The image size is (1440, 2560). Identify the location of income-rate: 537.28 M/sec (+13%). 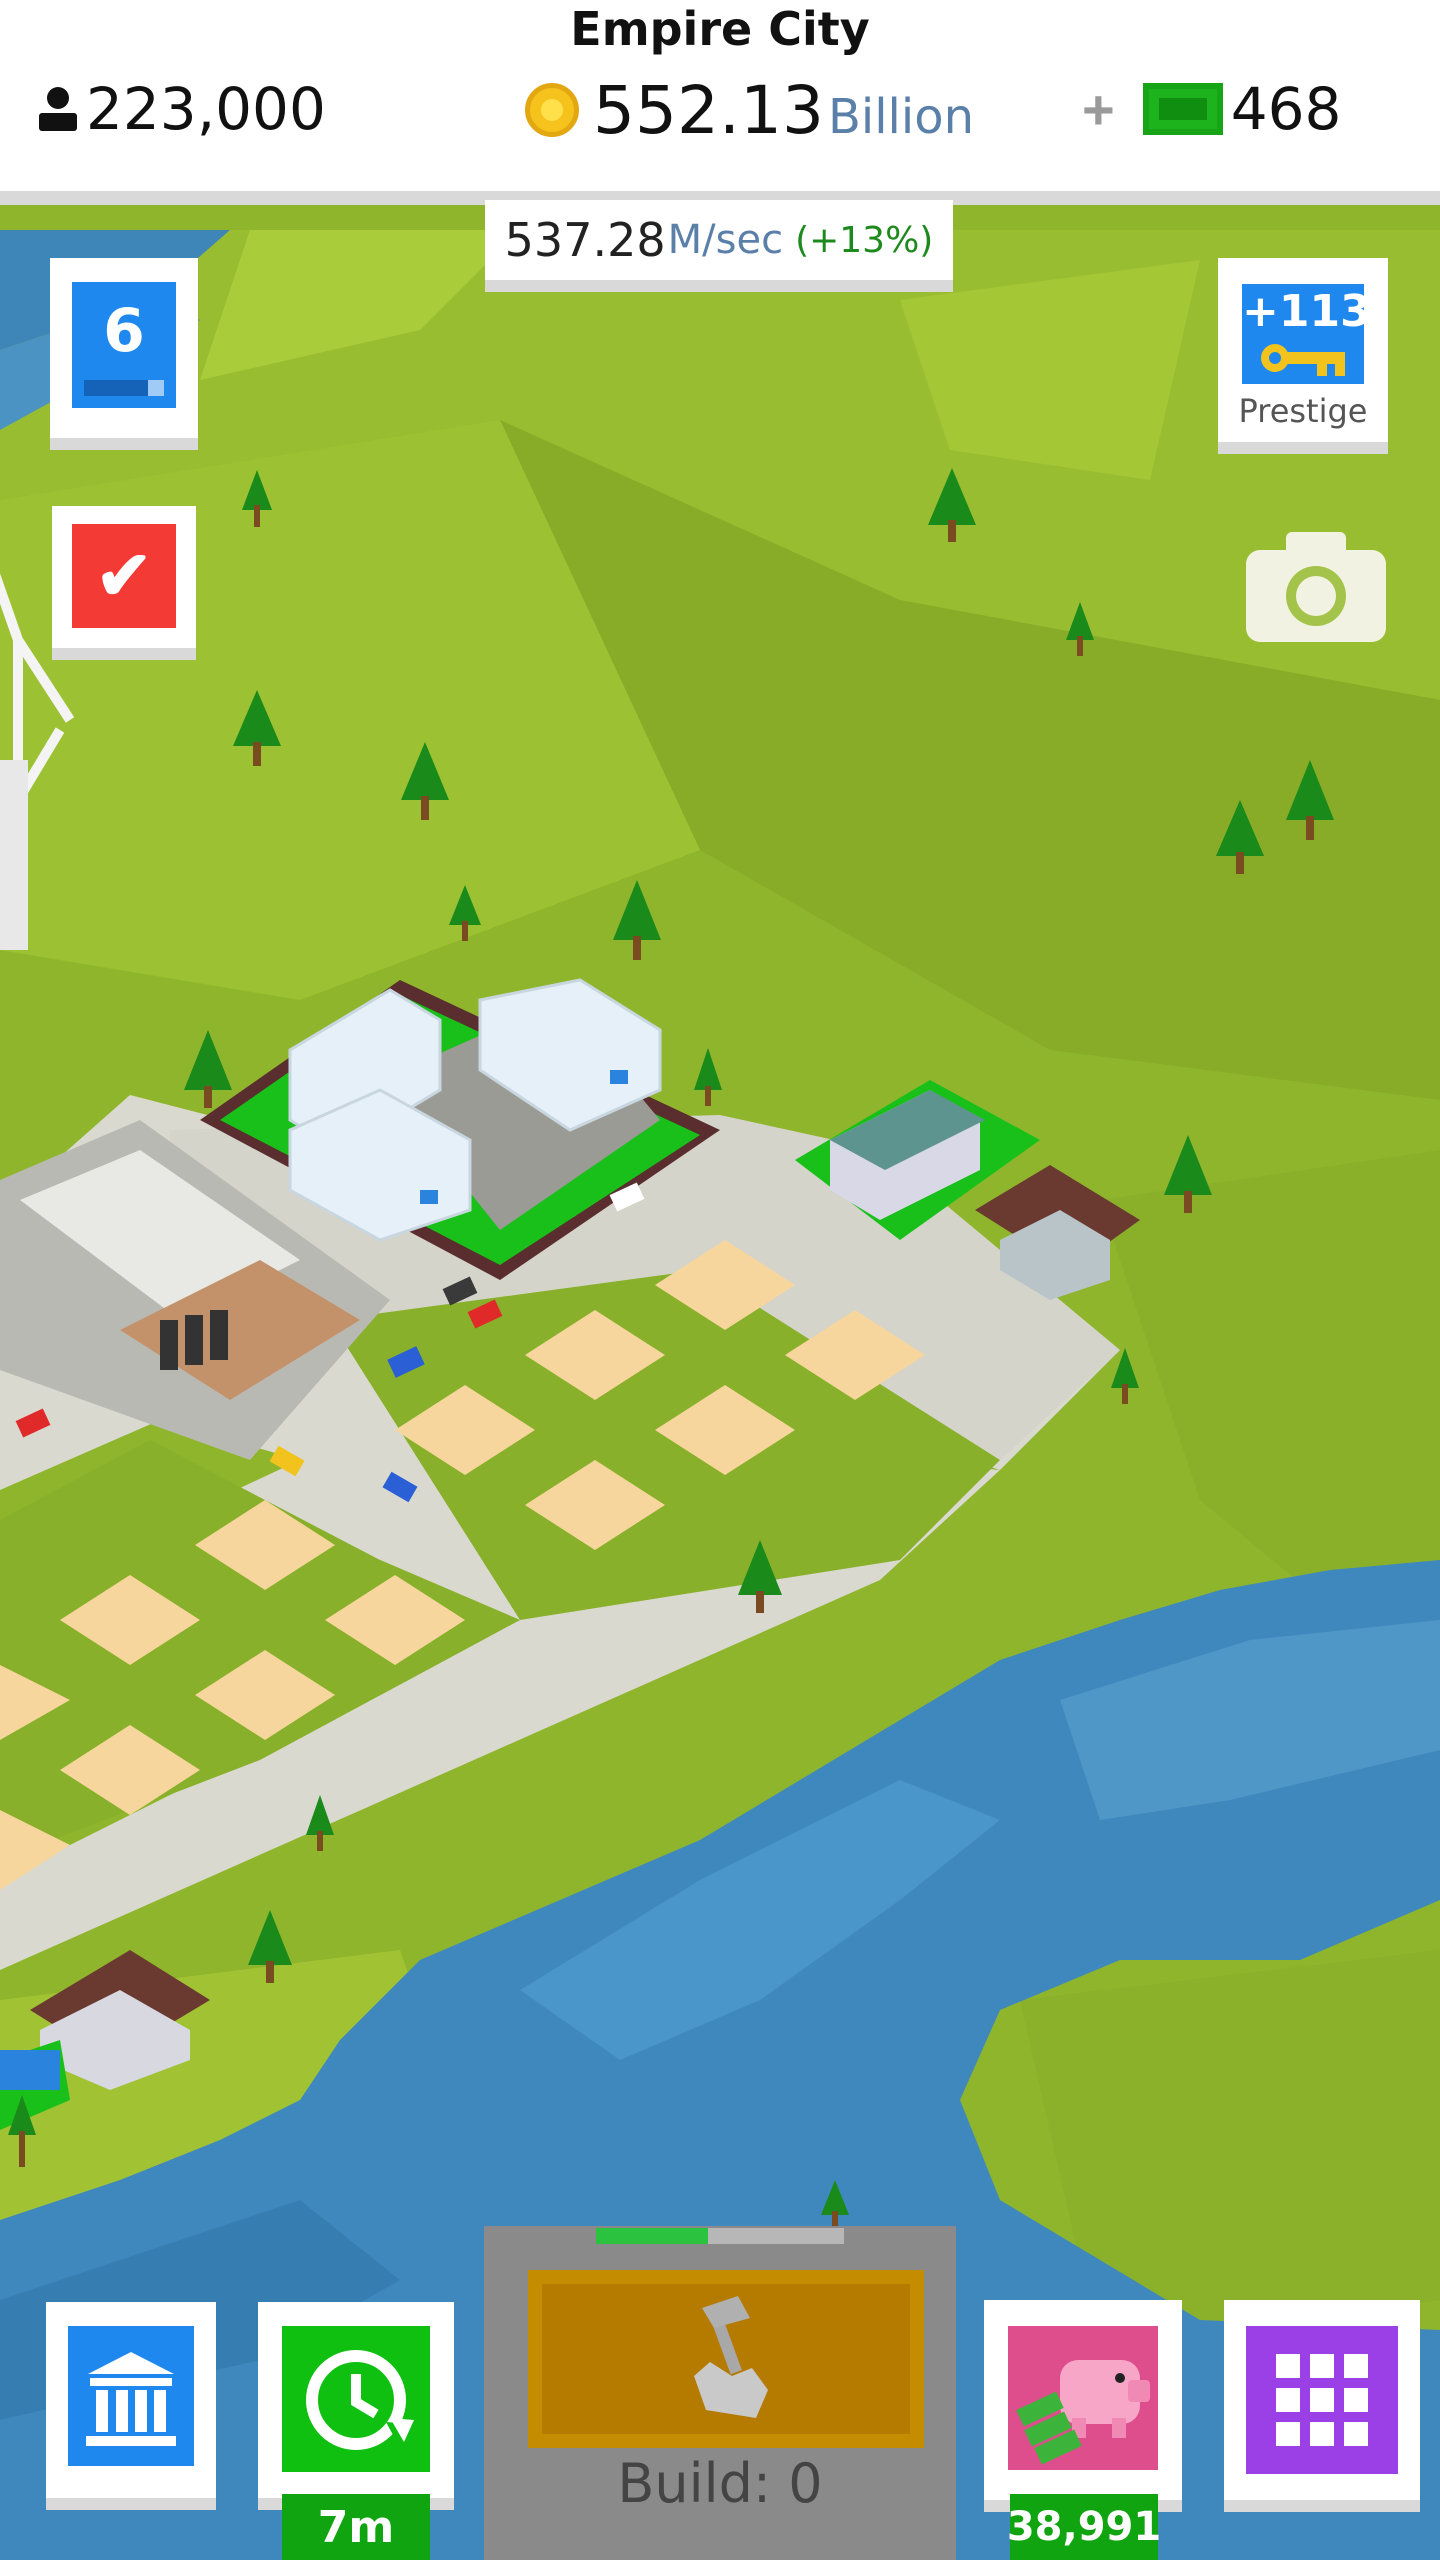
(719, 246).